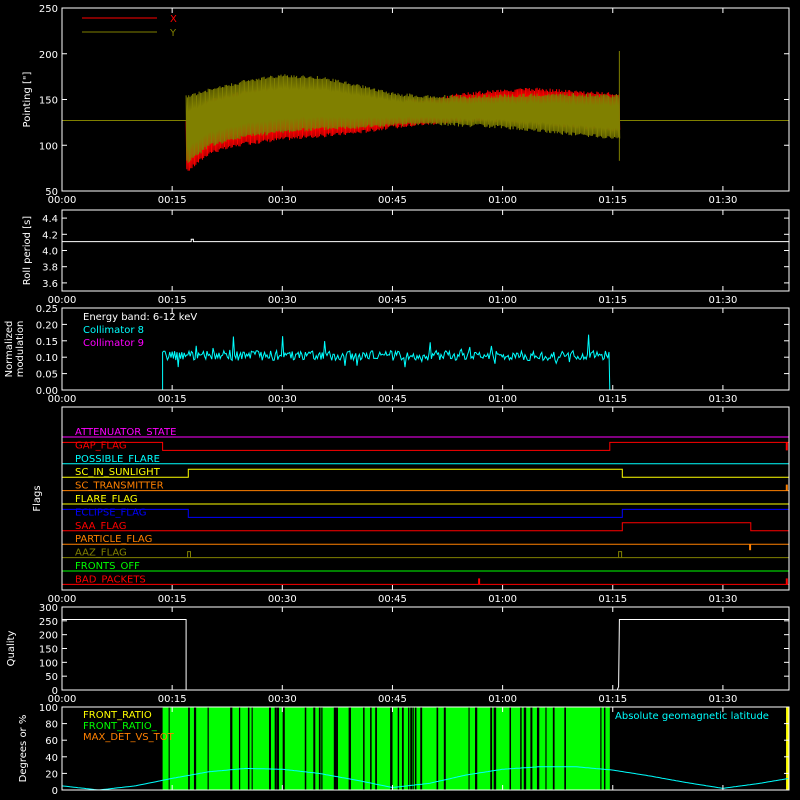  Describe the element at coordinates (47, 375) in the screenshot. I see `y-tick-label: 0.05` at that location.